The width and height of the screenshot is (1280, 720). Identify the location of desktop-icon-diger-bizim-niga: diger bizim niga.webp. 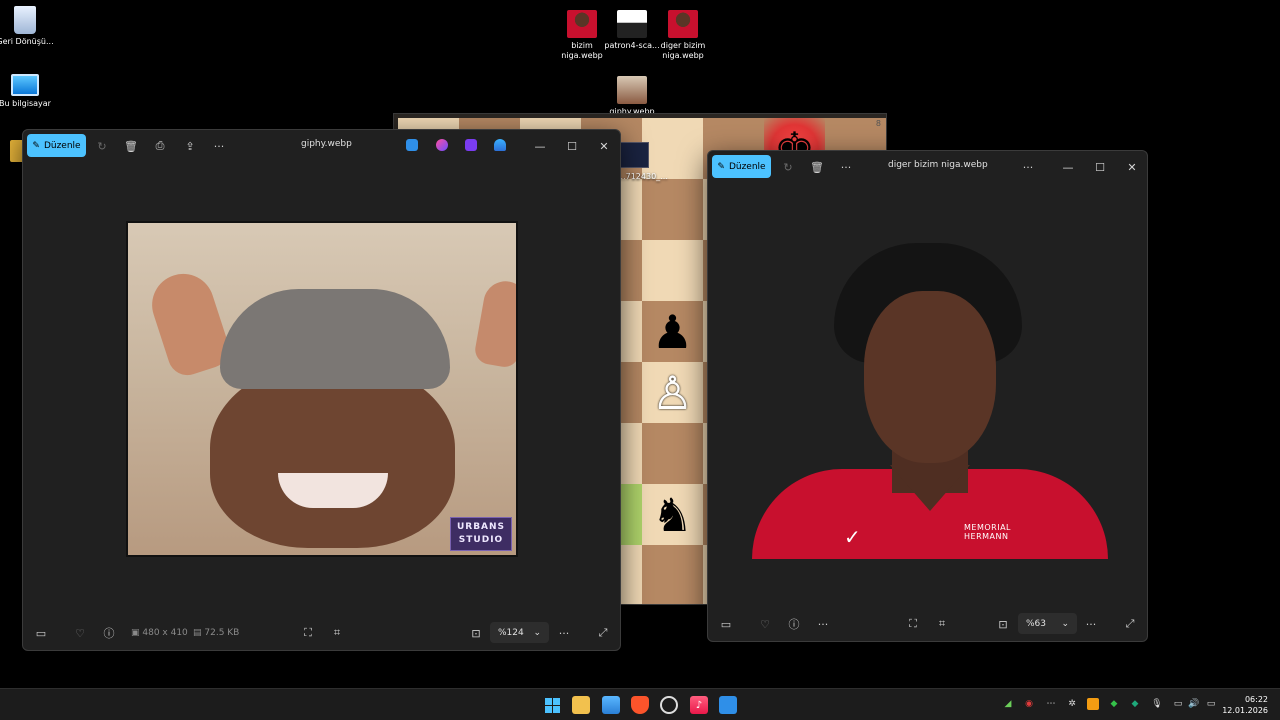
(683, 35).